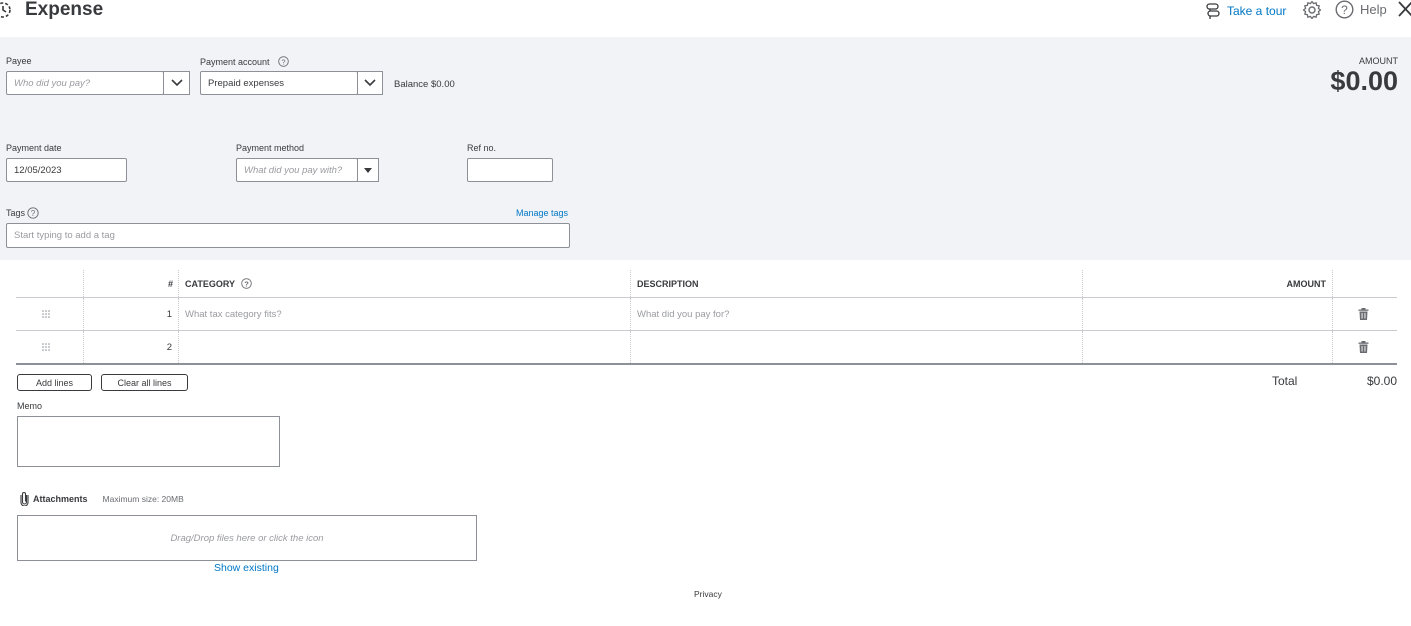 This screenshot has width=1411, height=626. What do you see at coordinates (405, 347) in the screenshot?
I see `category-input` at bounding box center [405, 347].